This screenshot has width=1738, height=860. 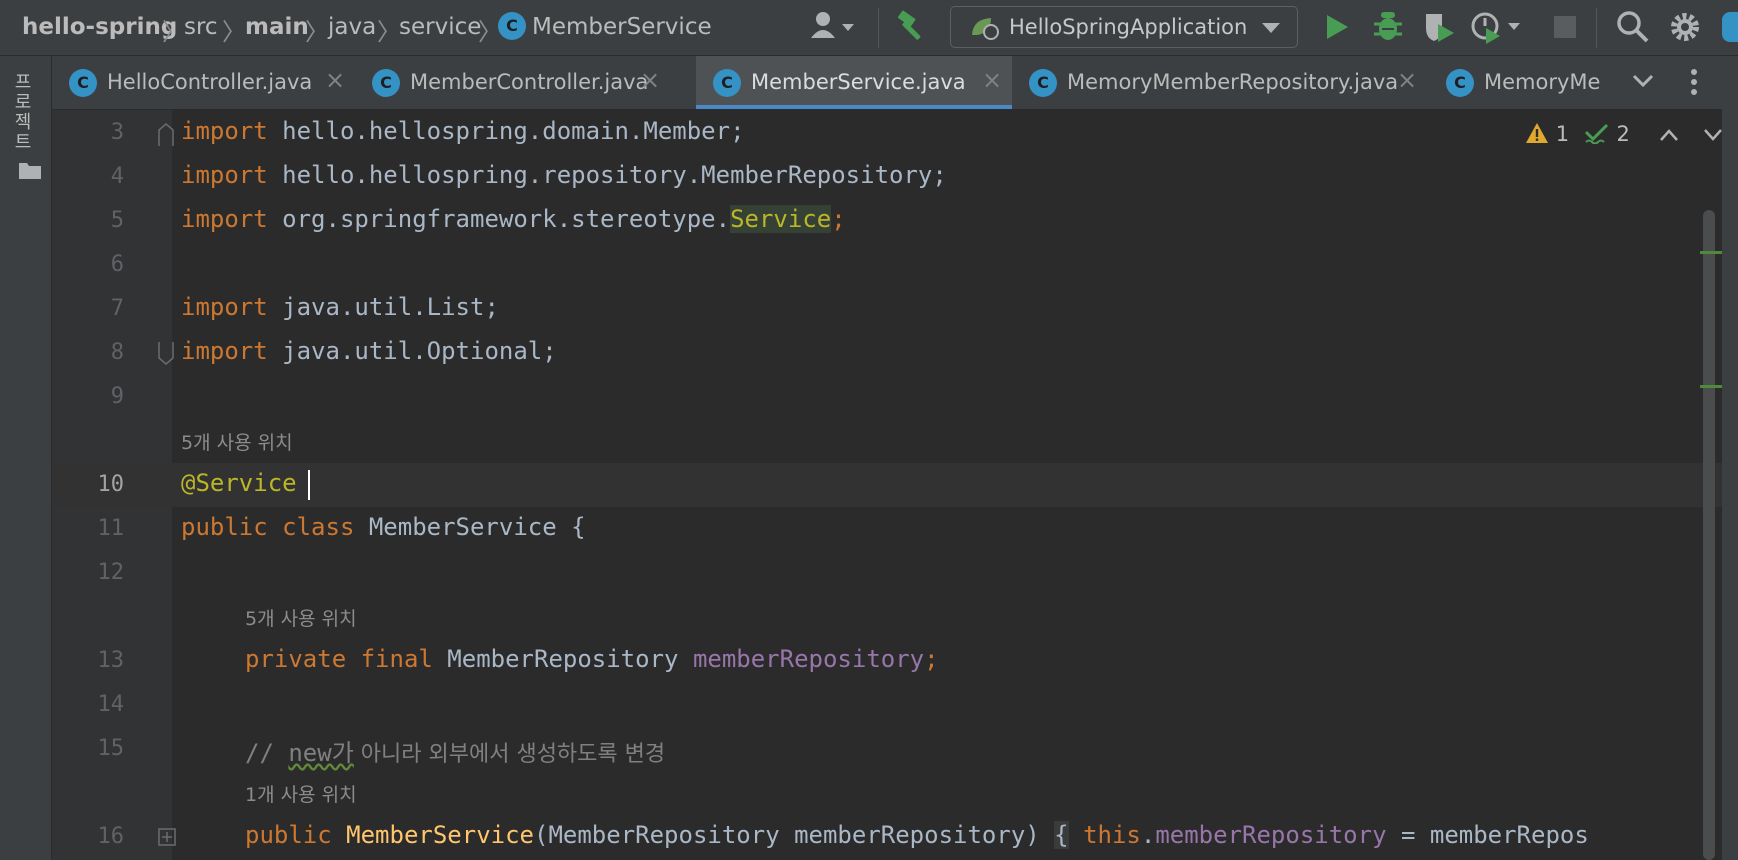 What do you see at coordinates (352, 27) in the screenshot?
I see `breadcrumb-java: java` at bounding box center [352, 27].